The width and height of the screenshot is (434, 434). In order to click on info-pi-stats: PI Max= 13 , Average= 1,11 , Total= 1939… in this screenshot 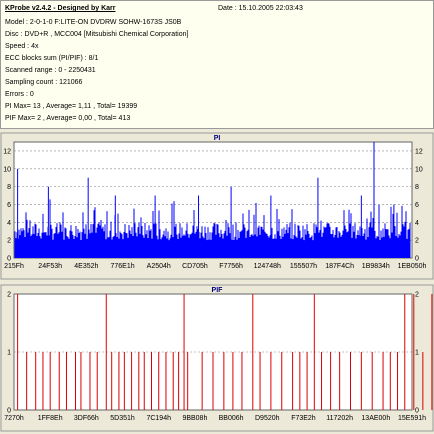, I will do `click(71, 106)`.